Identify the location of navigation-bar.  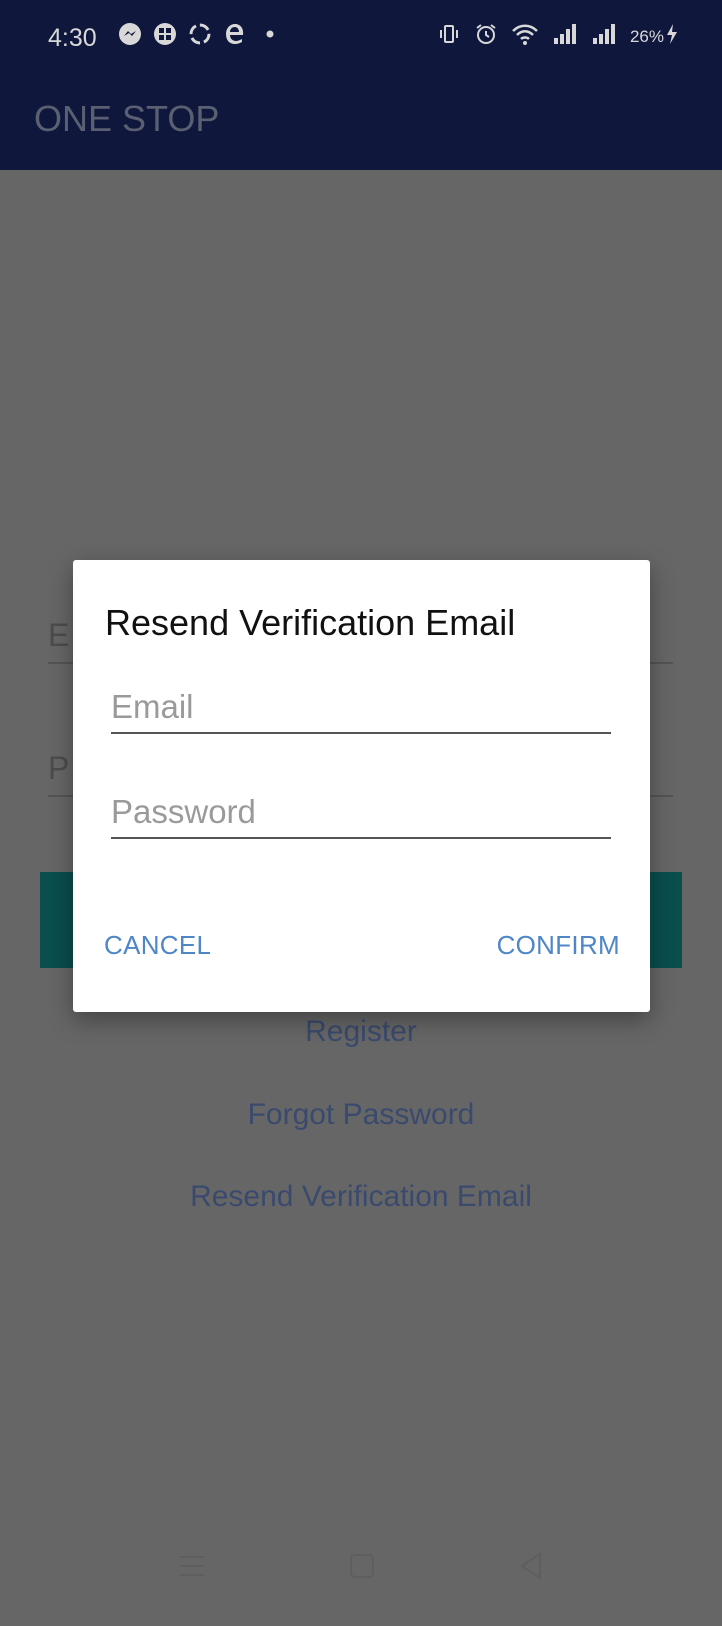
(361, 1586).